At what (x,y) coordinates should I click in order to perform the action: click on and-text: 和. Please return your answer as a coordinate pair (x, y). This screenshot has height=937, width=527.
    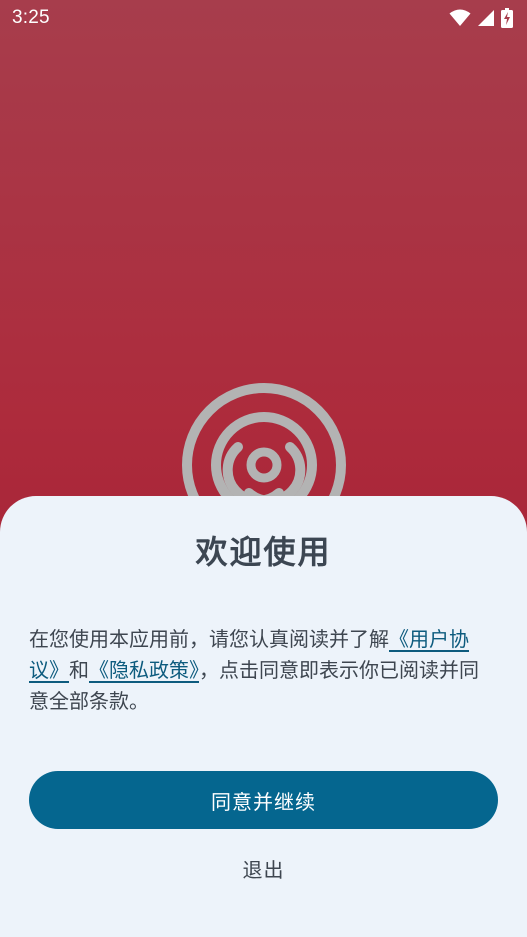
    Looking at the image, I should click on (79, 670).